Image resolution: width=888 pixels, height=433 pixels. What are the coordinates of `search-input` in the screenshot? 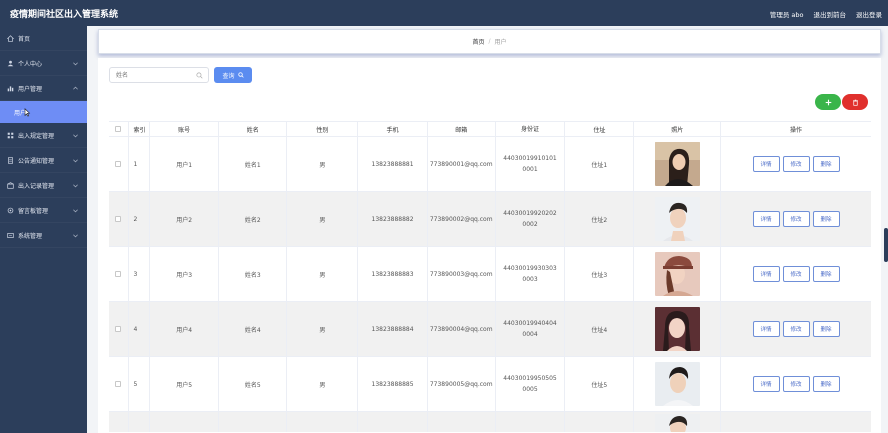 It's located at (151, 75).